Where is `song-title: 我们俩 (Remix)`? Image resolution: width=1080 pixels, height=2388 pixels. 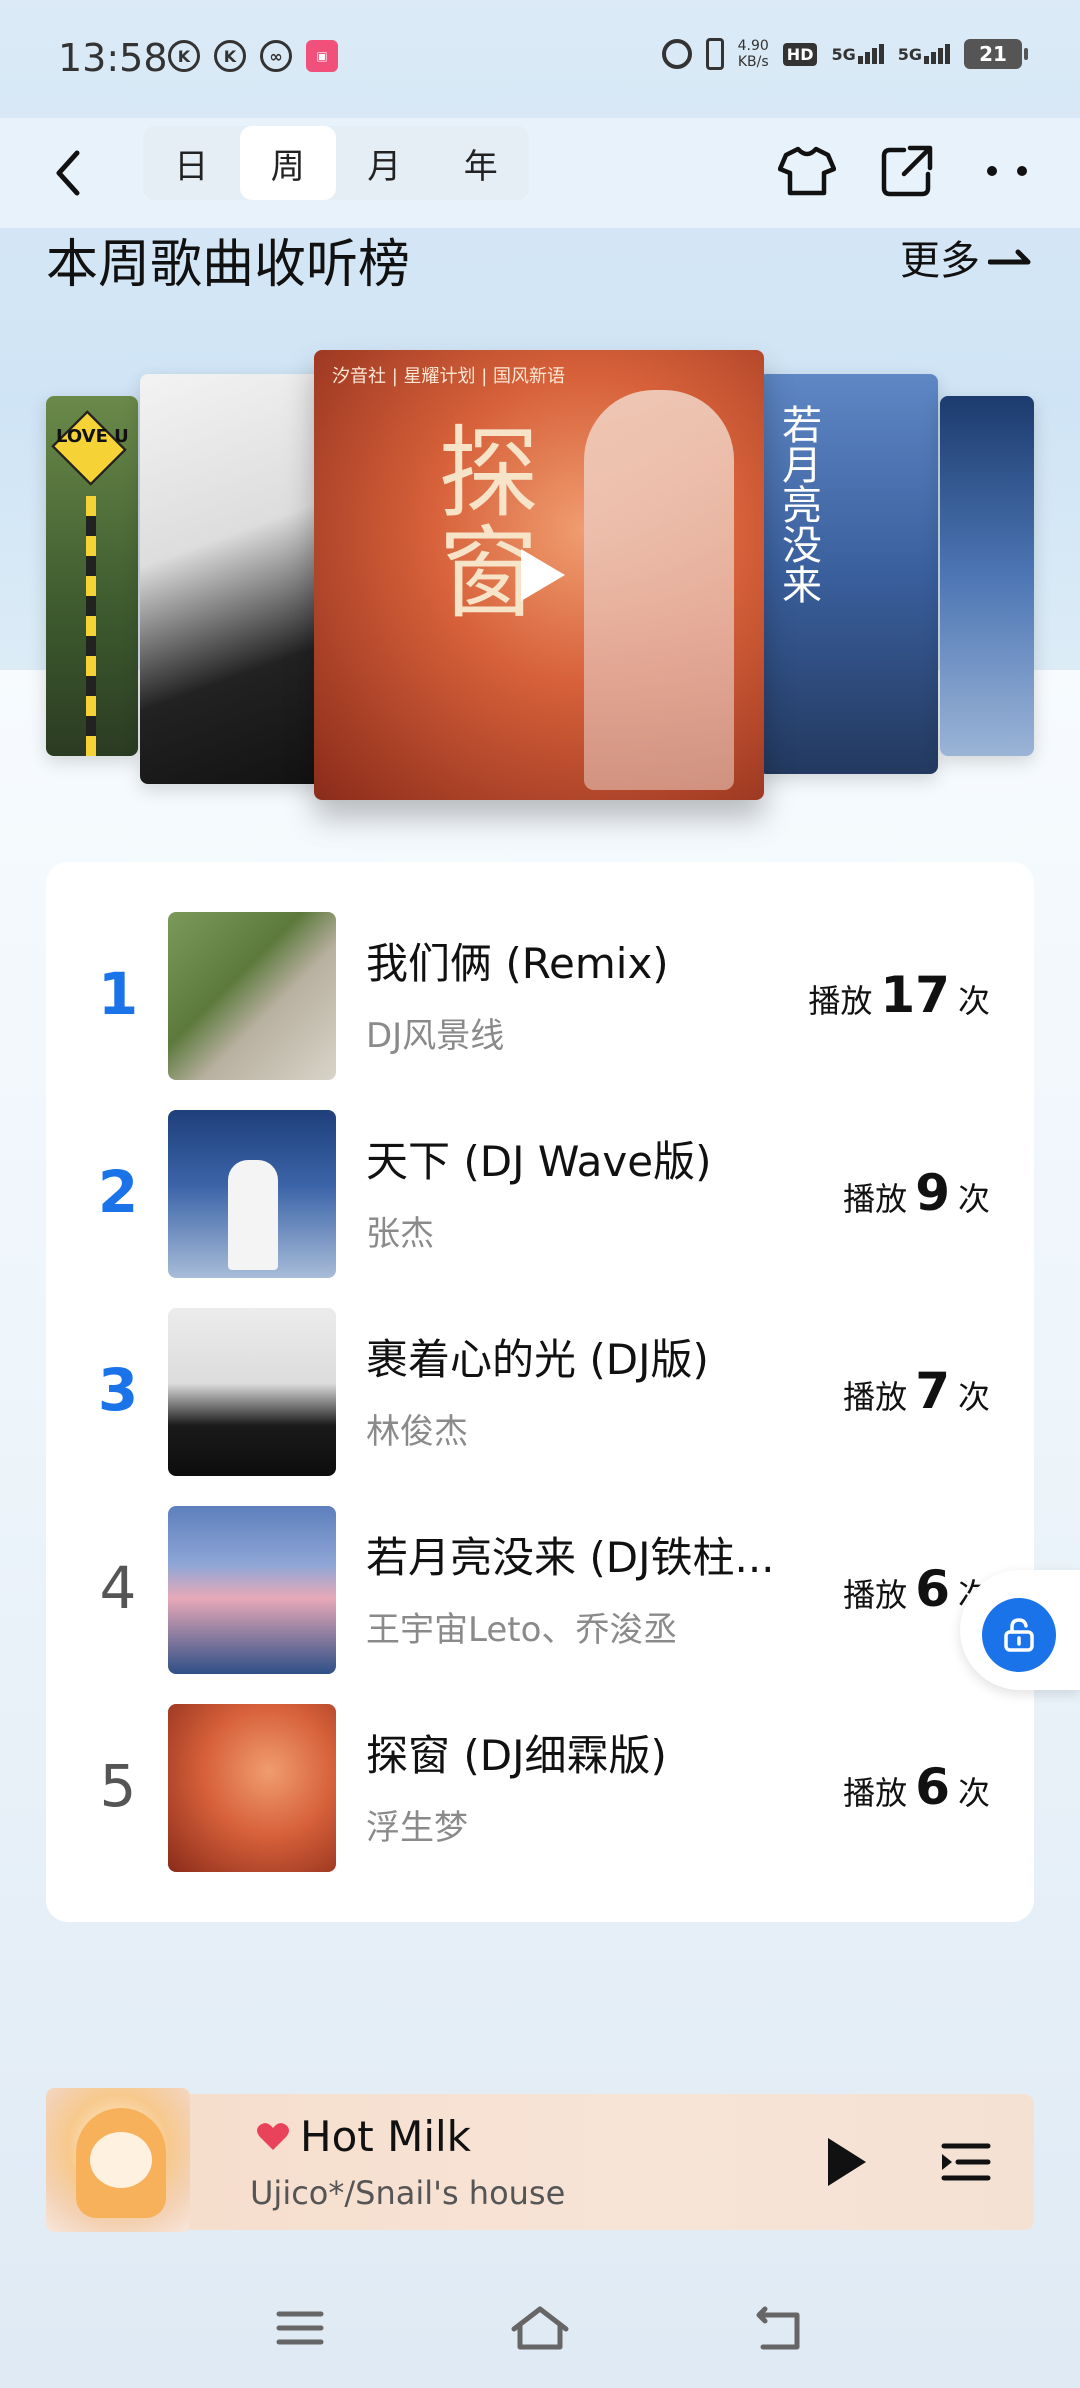 song-title: 我们俩 (Remix) is located at coordinates (517, 963).